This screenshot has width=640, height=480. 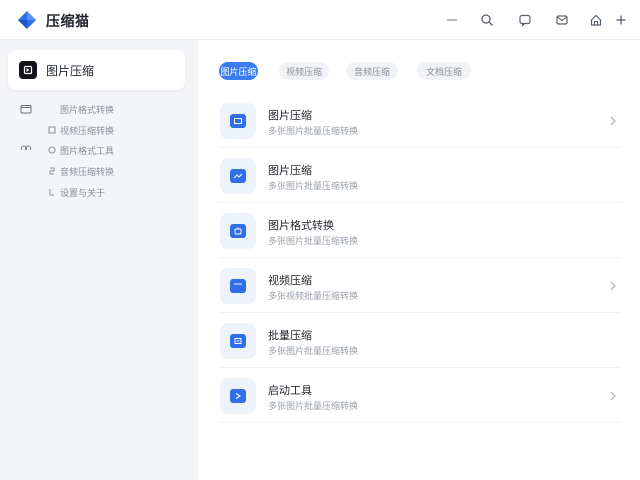 I want to click on tool-subtitle: 多张视频批量压缩转换, so click(x=313, y=297).